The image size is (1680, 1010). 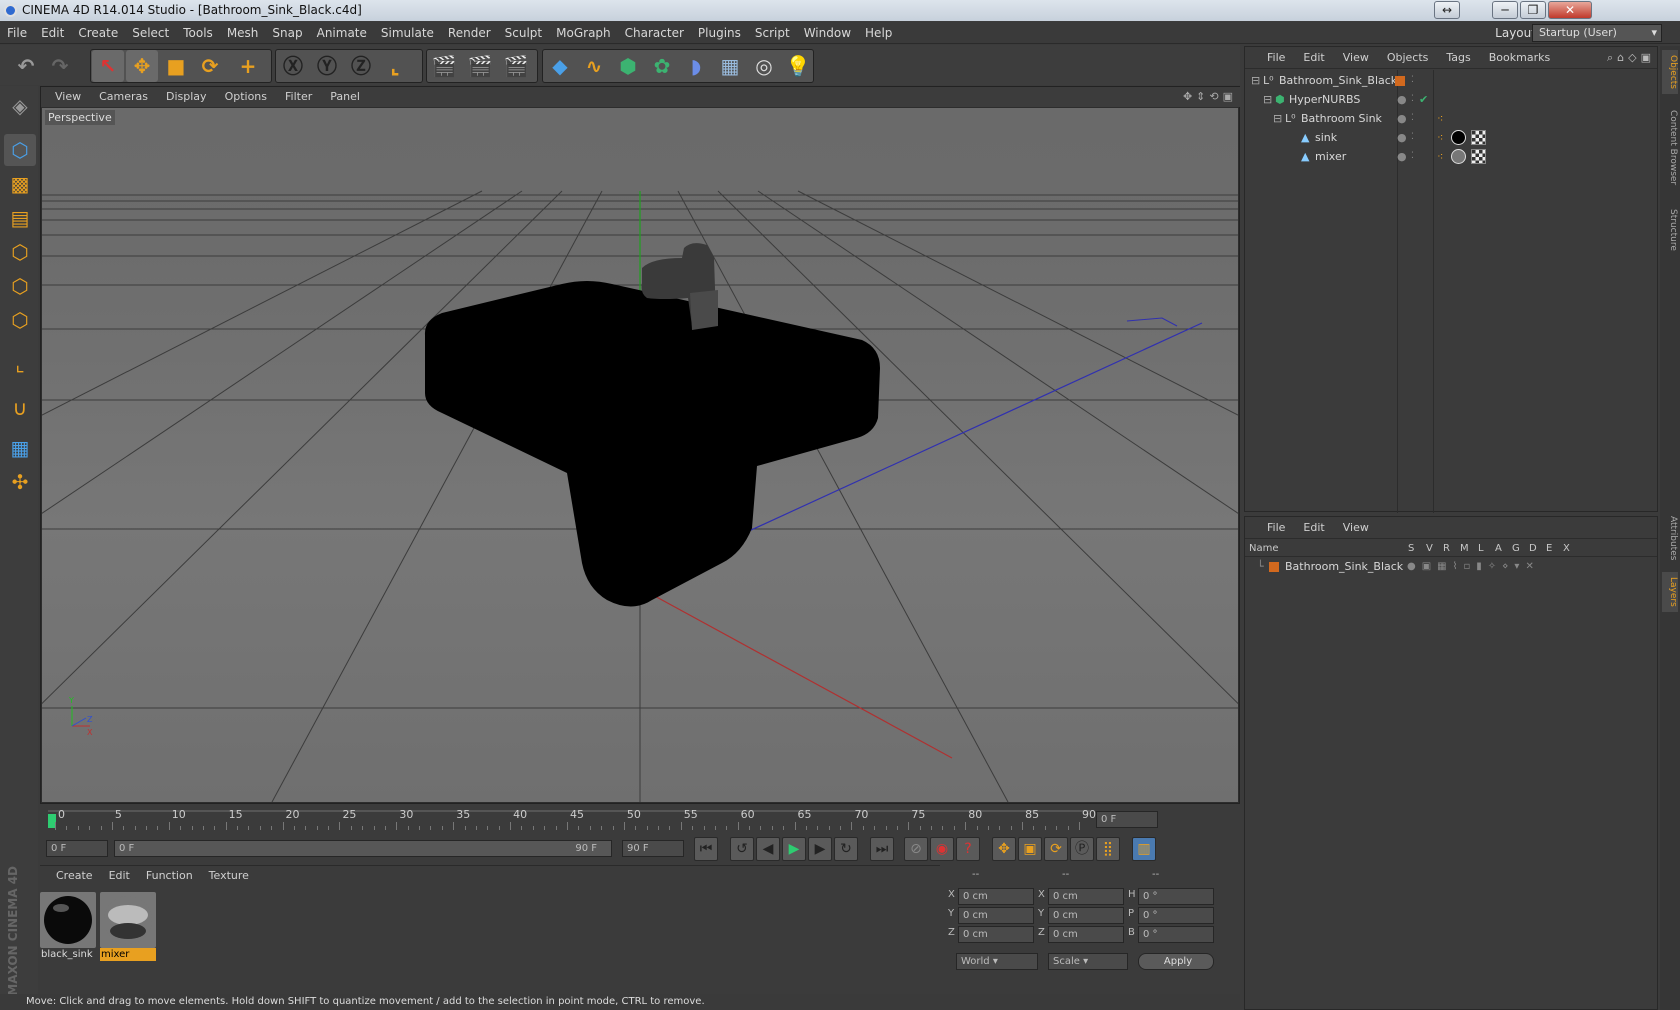 What do you see at coordinates (176, 66) in the screenshot?
I see `scale-icon: ■` at bounding box center [176, 66].